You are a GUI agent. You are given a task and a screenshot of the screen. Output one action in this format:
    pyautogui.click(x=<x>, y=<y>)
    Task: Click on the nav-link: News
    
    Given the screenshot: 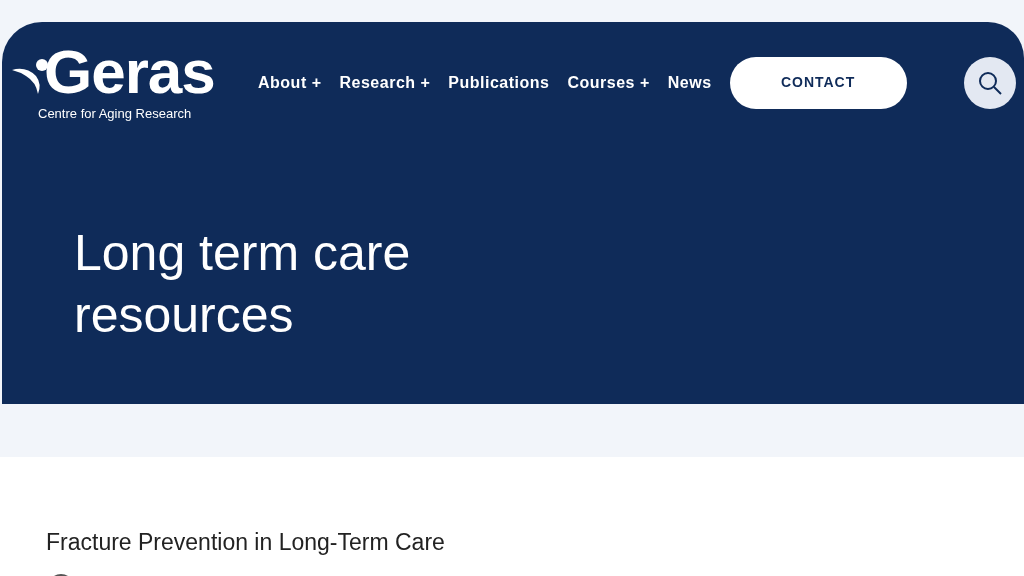 What is the action you would take?
    pyautogui.click(x=689, y=82)
    